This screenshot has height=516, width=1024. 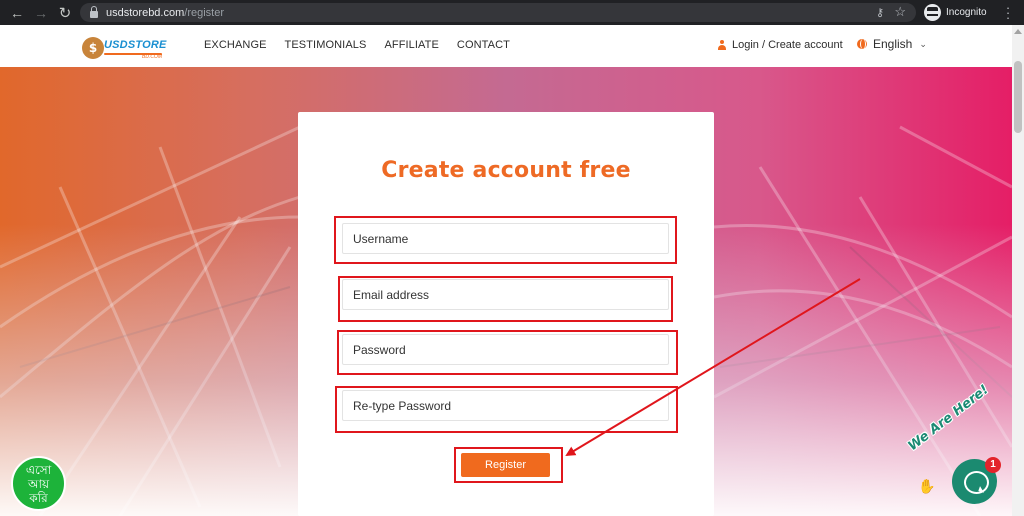 What do you see at coordinates (932, 12) in the screenshot?
I see `incognito-icon` at bounding box center [932, 12].